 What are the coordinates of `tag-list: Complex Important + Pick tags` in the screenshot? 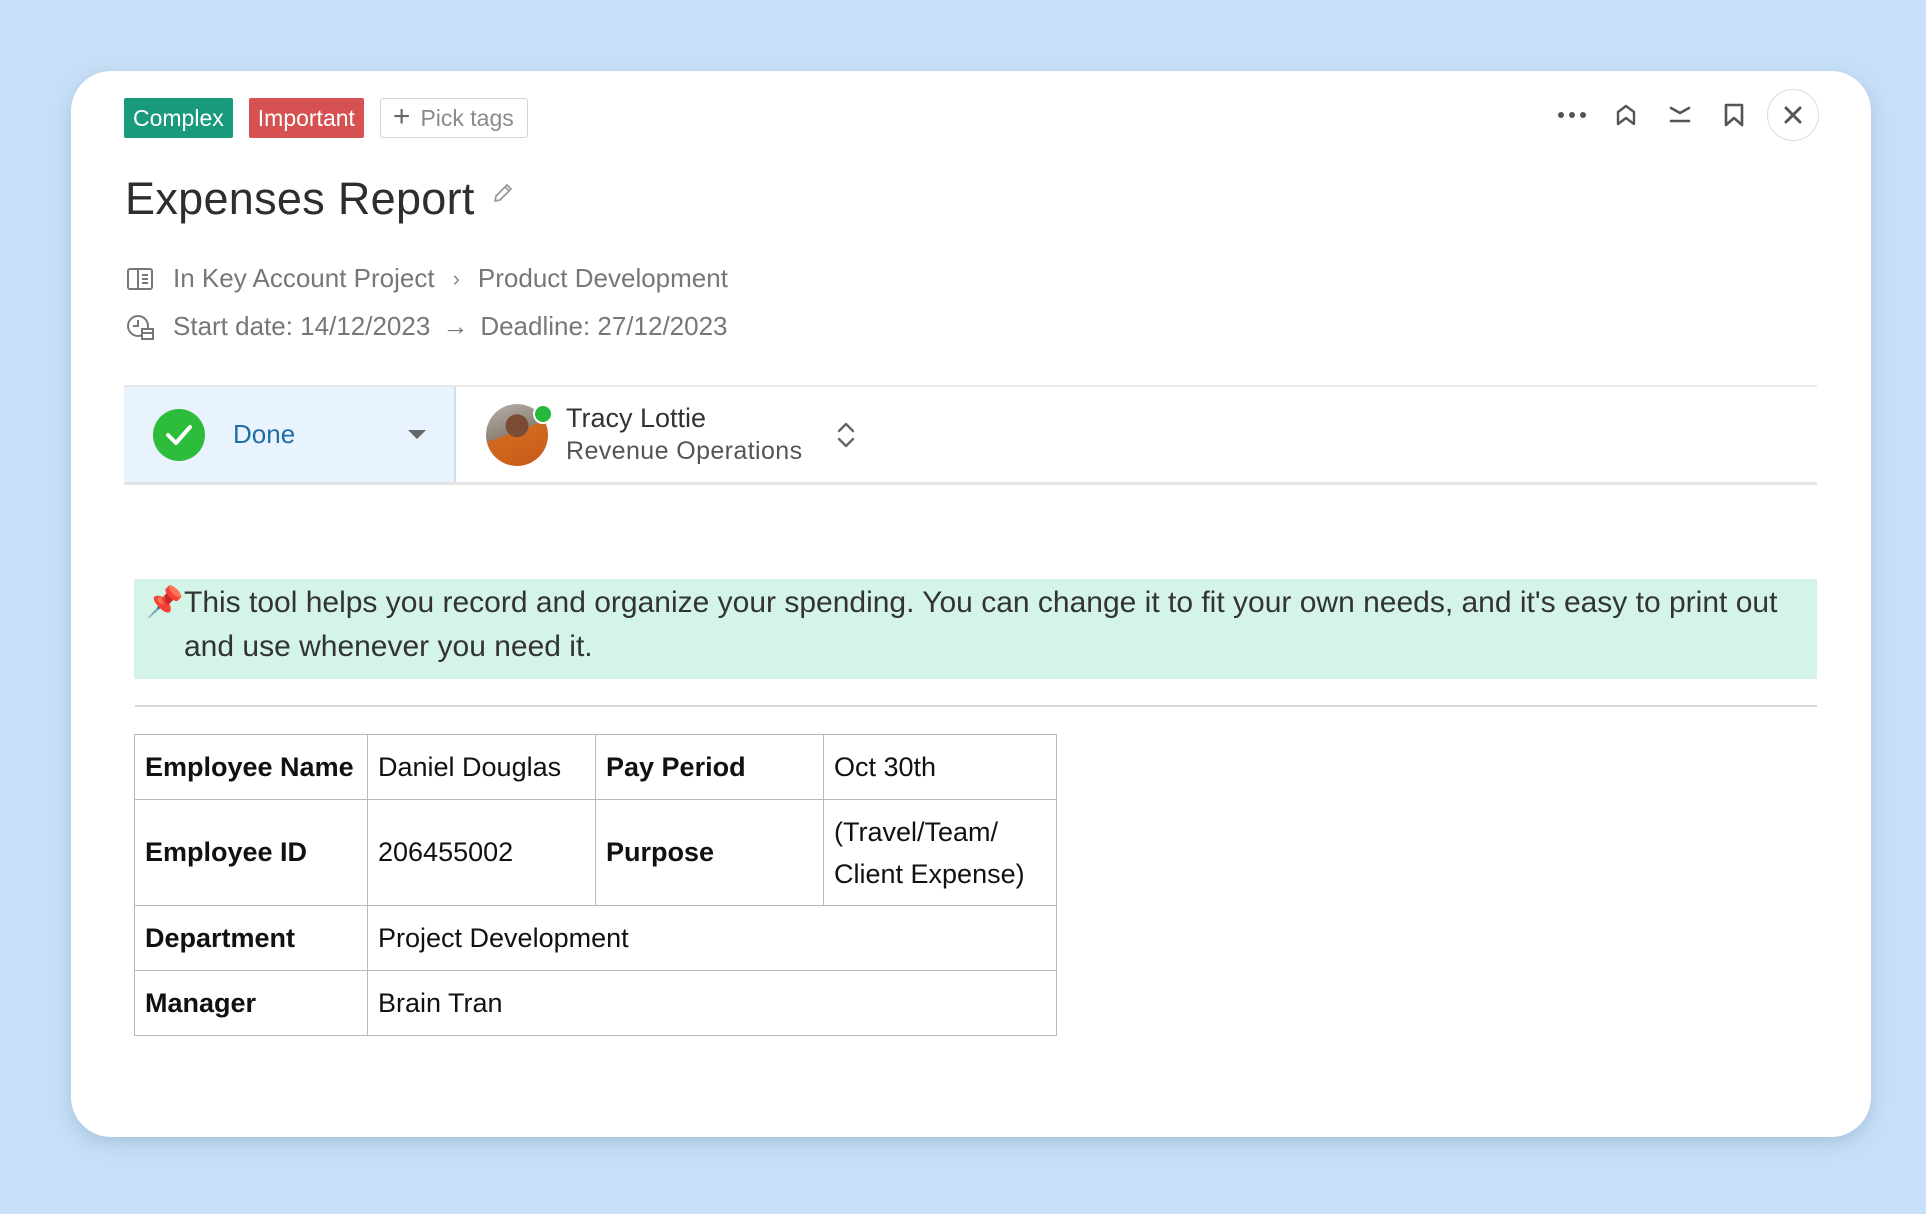 It's located at (326, 118).